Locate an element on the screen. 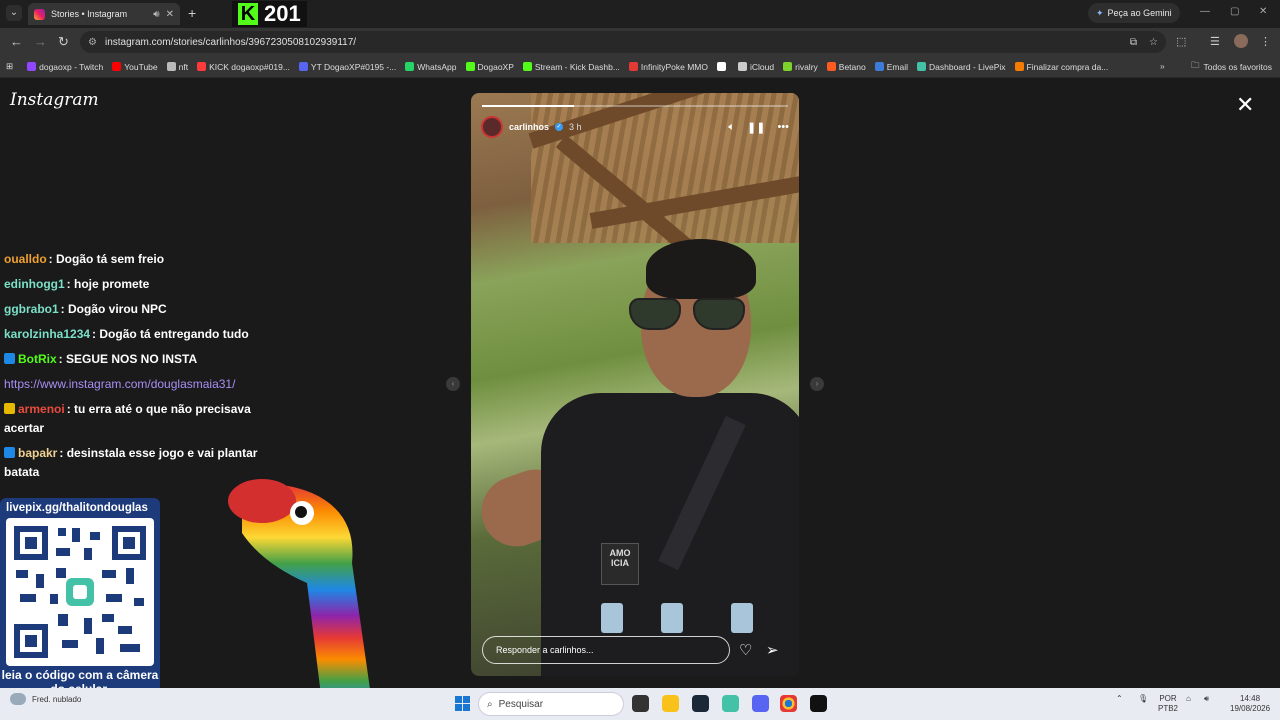  task-view-icon is located at coordinates (640, 703).